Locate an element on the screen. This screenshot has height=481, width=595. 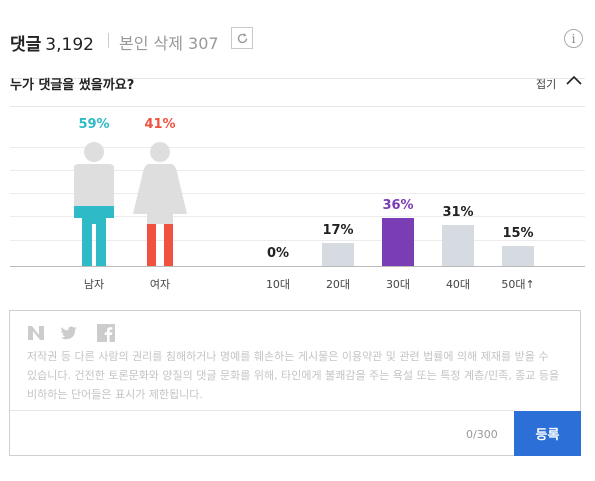
age-category-label: 10대 is located at coordinates (278, 284).